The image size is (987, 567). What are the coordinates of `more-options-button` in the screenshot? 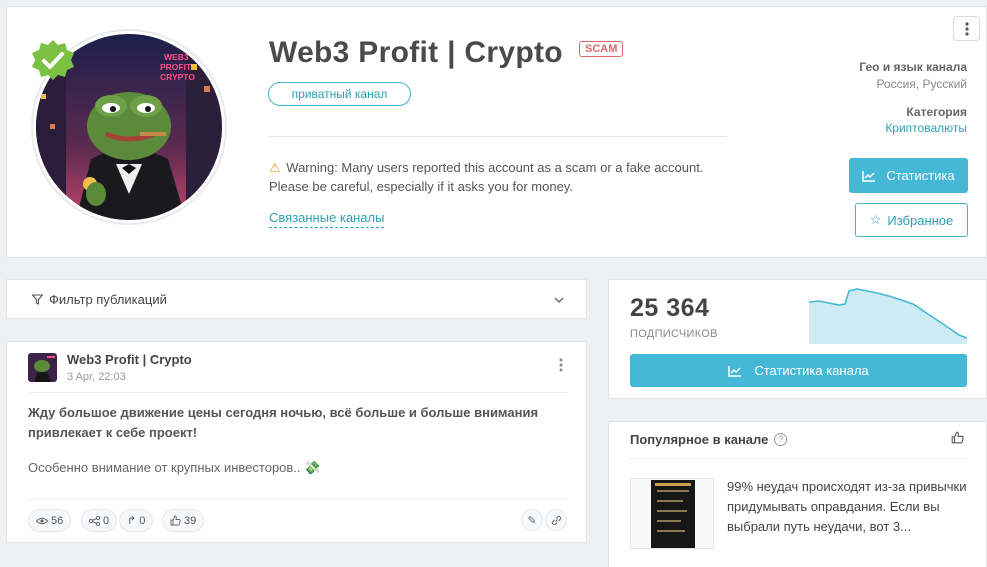 It's located at (966, 28).